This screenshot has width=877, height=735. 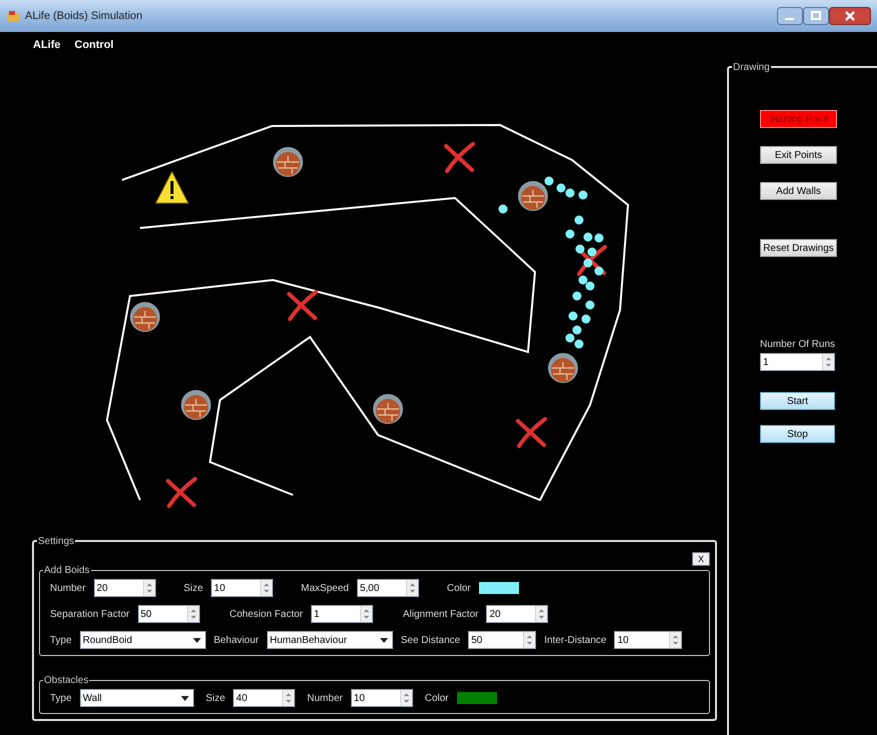 What do you see at coordinates (84, 16) in the screenshot?
I see `window-title: ALife (Boids) Simulation` at bounding box center [84, 16].